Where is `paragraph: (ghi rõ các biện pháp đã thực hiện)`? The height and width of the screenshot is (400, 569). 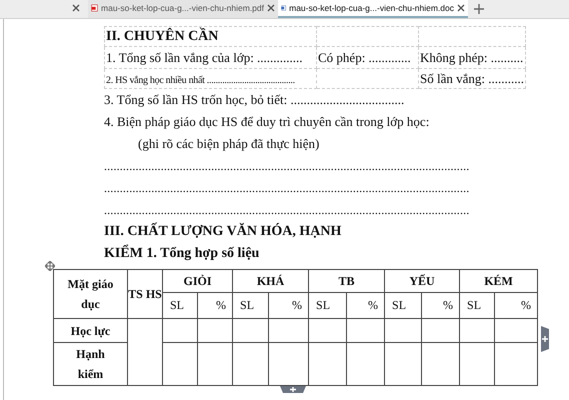 paragraph: (ghi rõ các biện pháp đã thực hiện) is located at coordinates (228, 144).